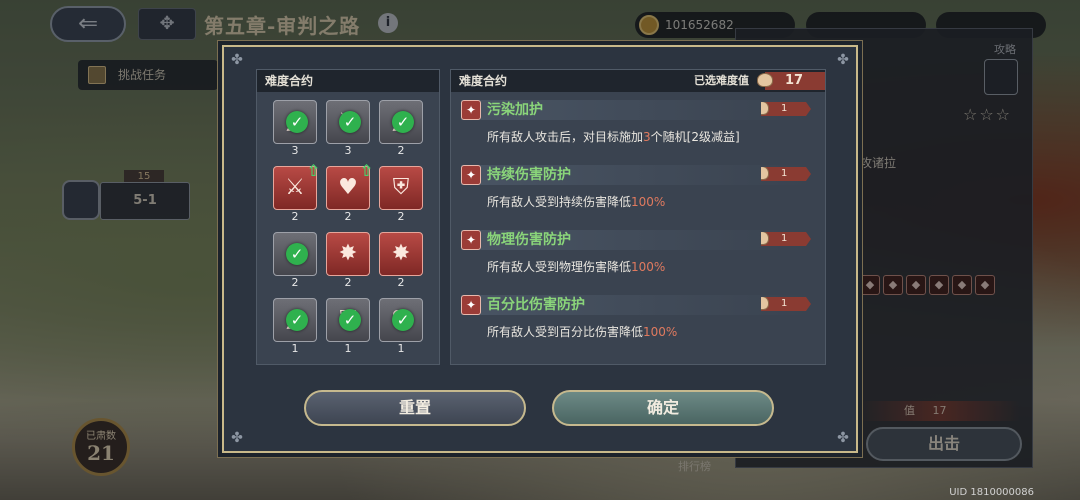 The width and height of the screenshot is (1080, 500). I want to click on clause-desc-text: 所有敌人受到百分比伤害降低, so click(565, 332).